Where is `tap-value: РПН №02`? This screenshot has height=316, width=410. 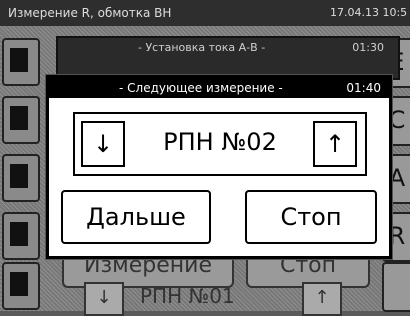 tap-value: РПН №02 is located at coordinates (220, 142).